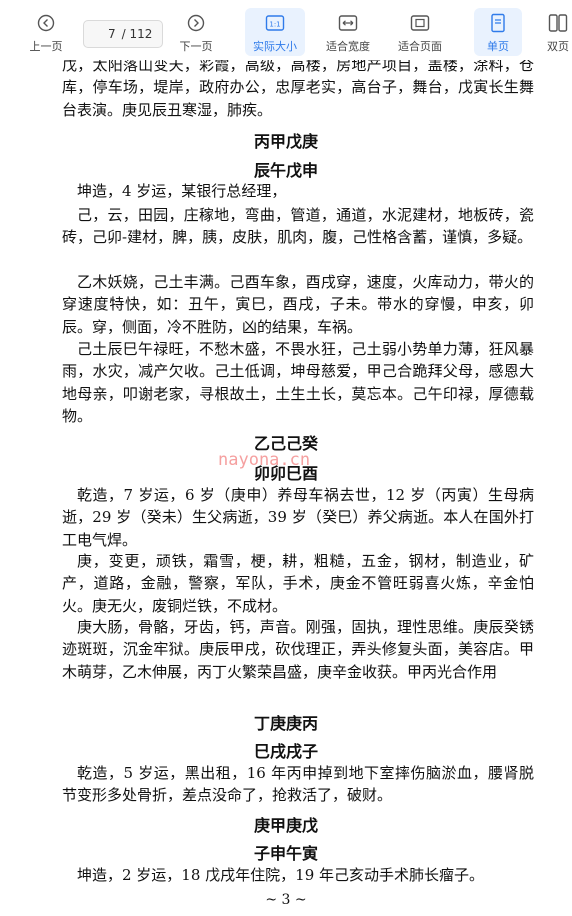 This screenshot has width=572, height=916. Describe the element at coordinates (420, 23) in the screenshot. I see `fit-page-icon` at that location.